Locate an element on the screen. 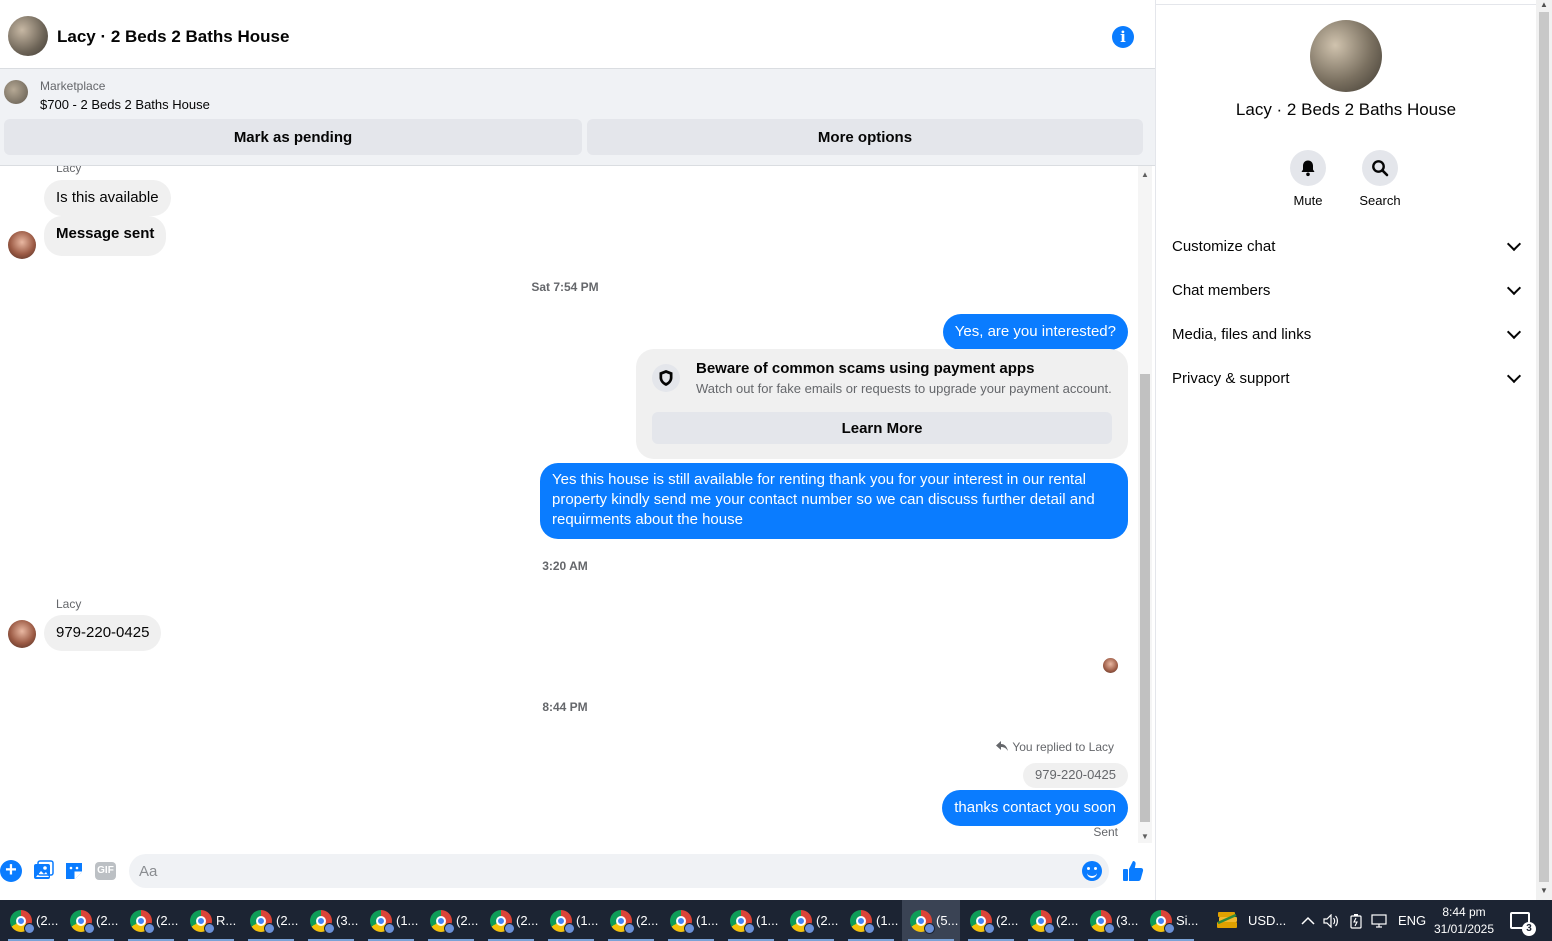  more-options-button: More options is located at coordinates (865, 137).